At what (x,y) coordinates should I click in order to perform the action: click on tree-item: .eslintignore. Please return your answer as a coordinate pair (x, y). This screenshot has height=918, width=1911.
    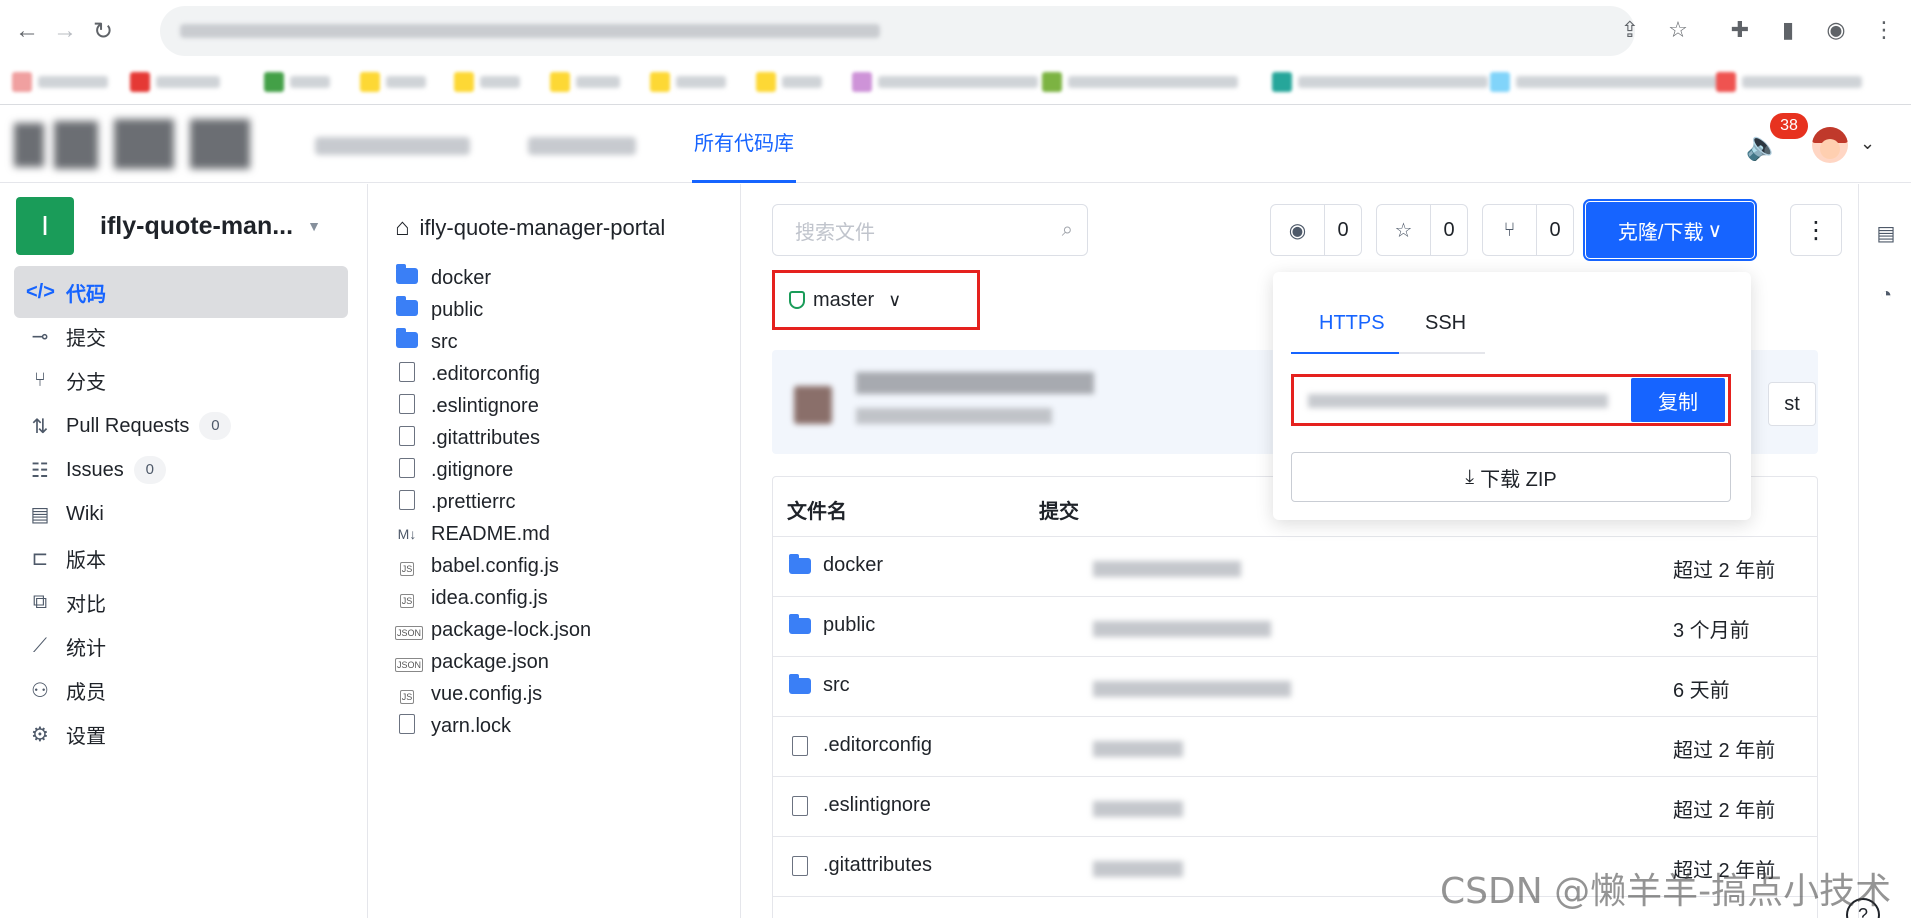
    Looking at the image, I should click on (467, 406).